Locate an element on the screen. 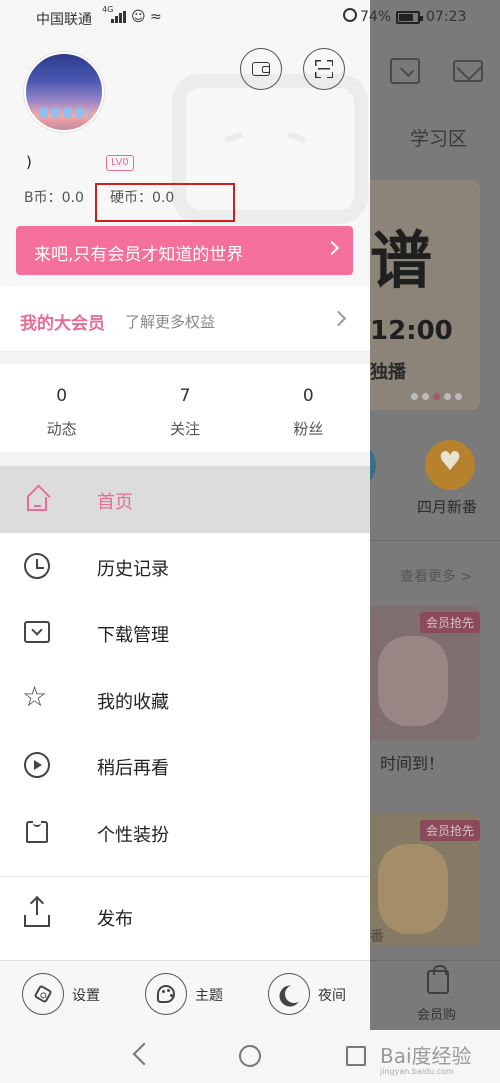  home-circle-icon is located at coordinates (250, 1056).